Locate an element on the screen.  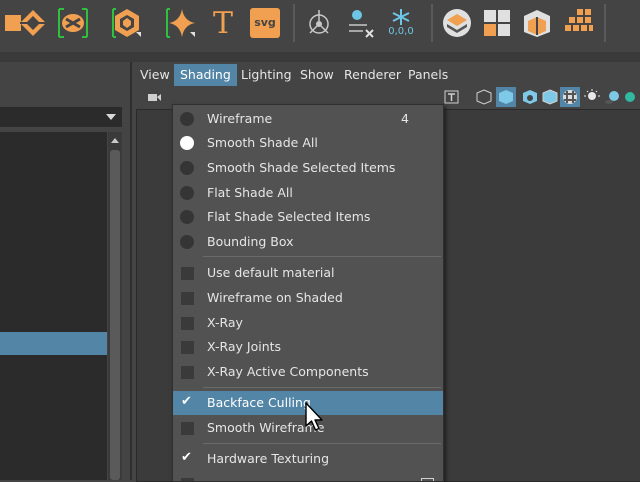
transform-icon is located at coordinates (319, 23).